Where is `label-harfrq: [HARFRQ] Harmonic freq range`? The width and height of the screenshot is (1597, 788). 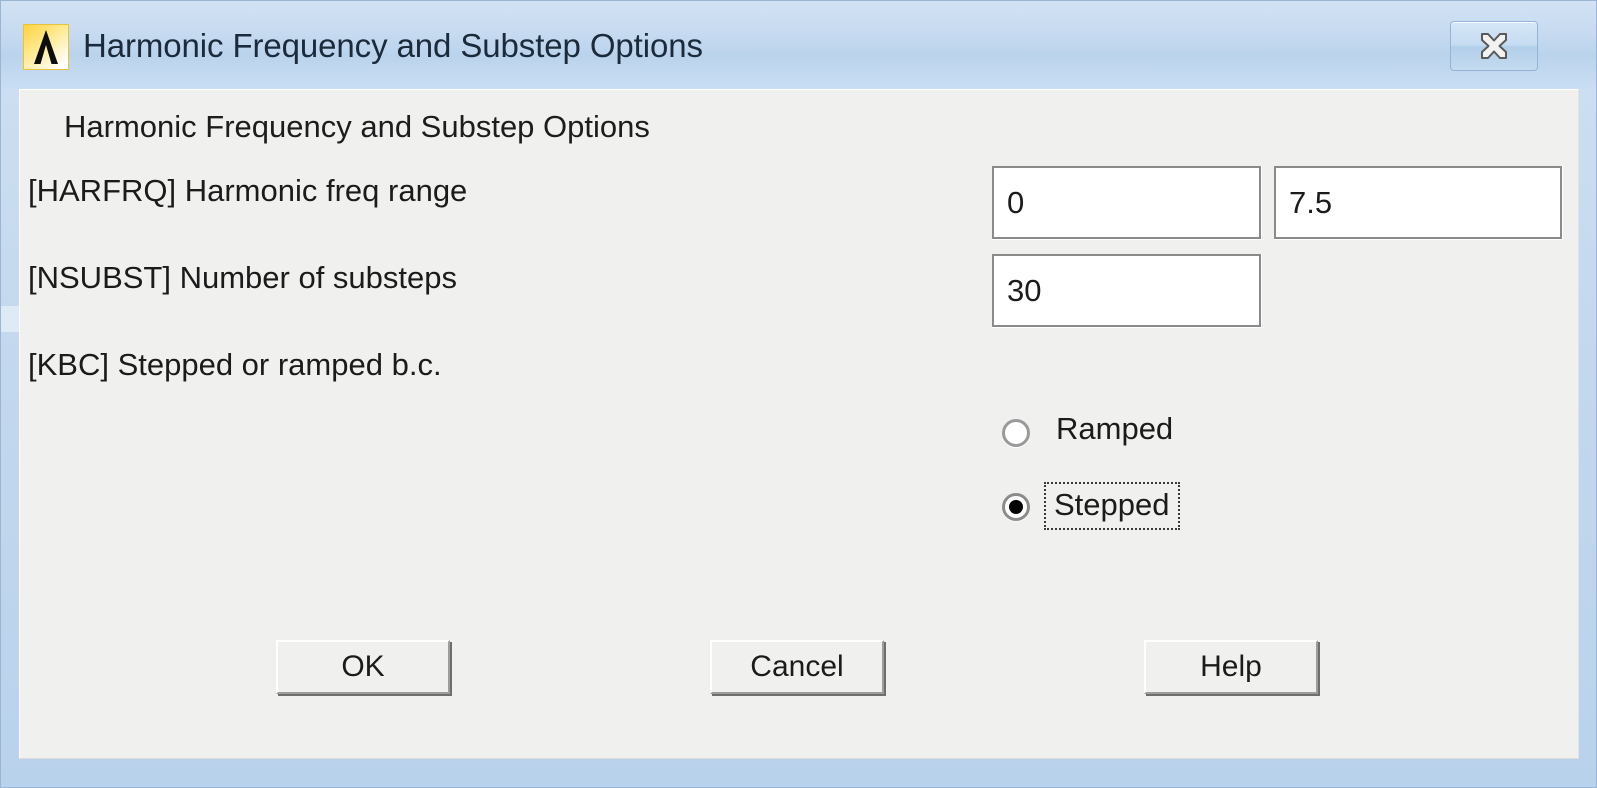 label-harfrq: [HARFRQ] Harmonic freq range is located at coordinates (248, 190).